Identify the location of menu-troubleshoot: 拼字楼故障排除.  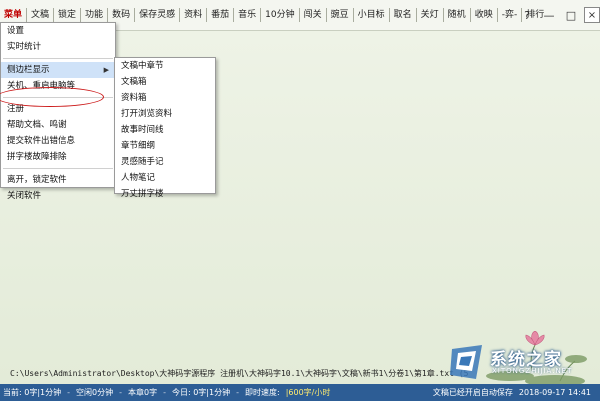
(58, 157).